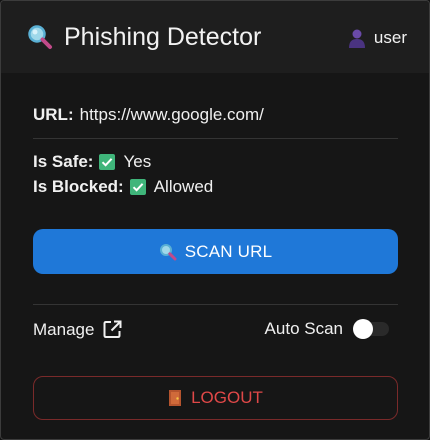  What do you see at coordinates (356, 38) in the screenshot?
I see `user-silhouette-icon` at bounding box center [356, 38].